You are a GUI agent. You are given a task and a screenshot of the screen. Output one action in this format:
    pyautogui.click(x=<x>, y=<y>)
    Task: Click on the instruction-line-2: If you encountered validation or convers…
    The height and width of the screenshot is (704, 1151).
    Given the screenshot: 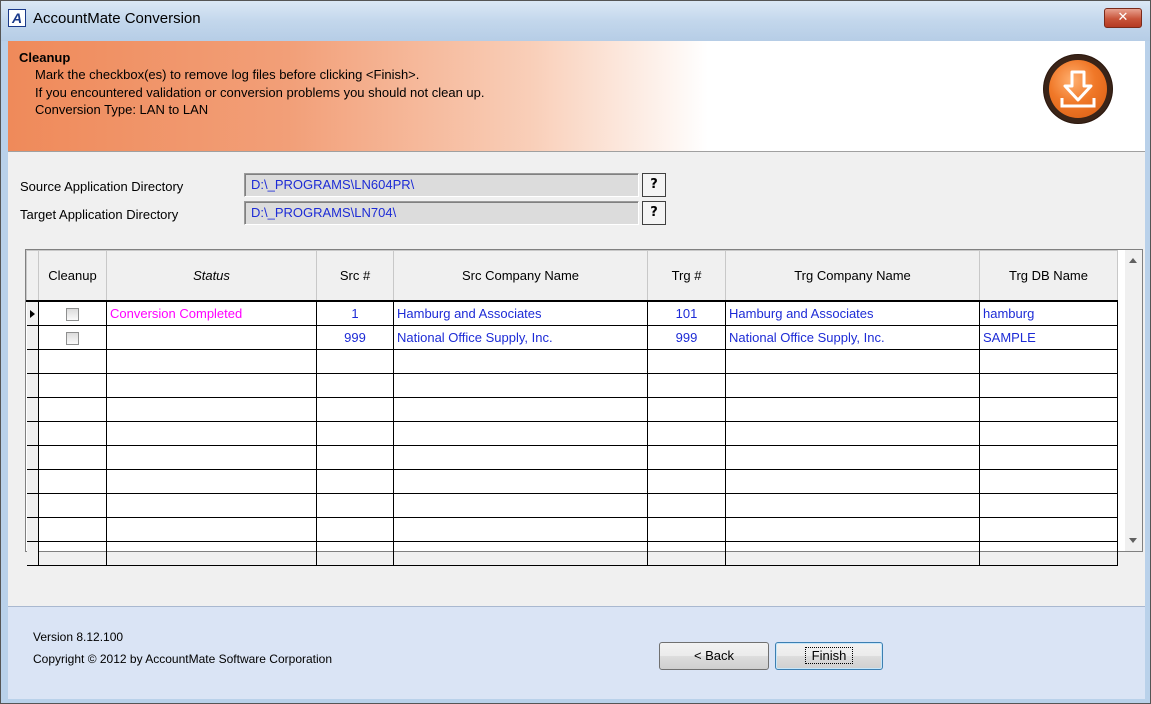 What is the action you would take?
    pyautogui.click(x=260, y=92)
    